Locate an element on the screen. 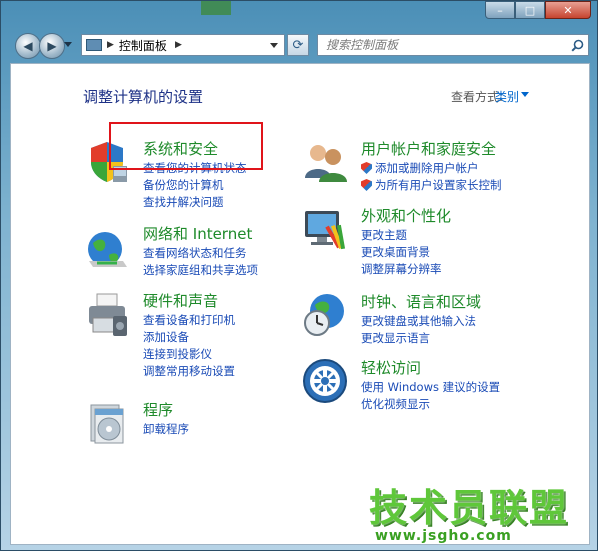 This screenshot has height=551, width=598. category-links: 更改键盘或其他输入法 更改显示语言 is located at coordinates (418, 330).